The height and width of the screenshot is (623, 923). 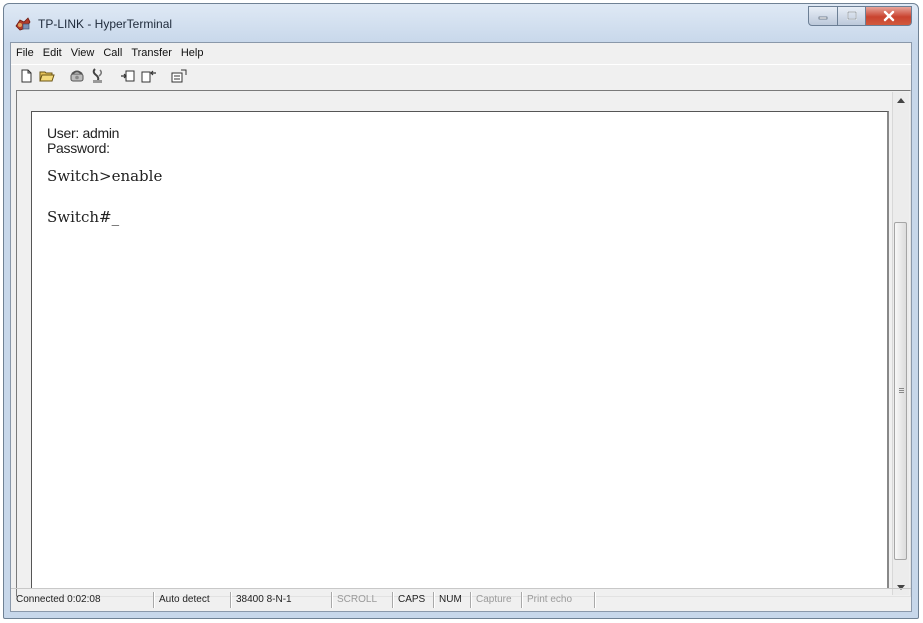 I want to click on title-bar: TP-LINK - HyperTerminal, so click(x=461, y=23).